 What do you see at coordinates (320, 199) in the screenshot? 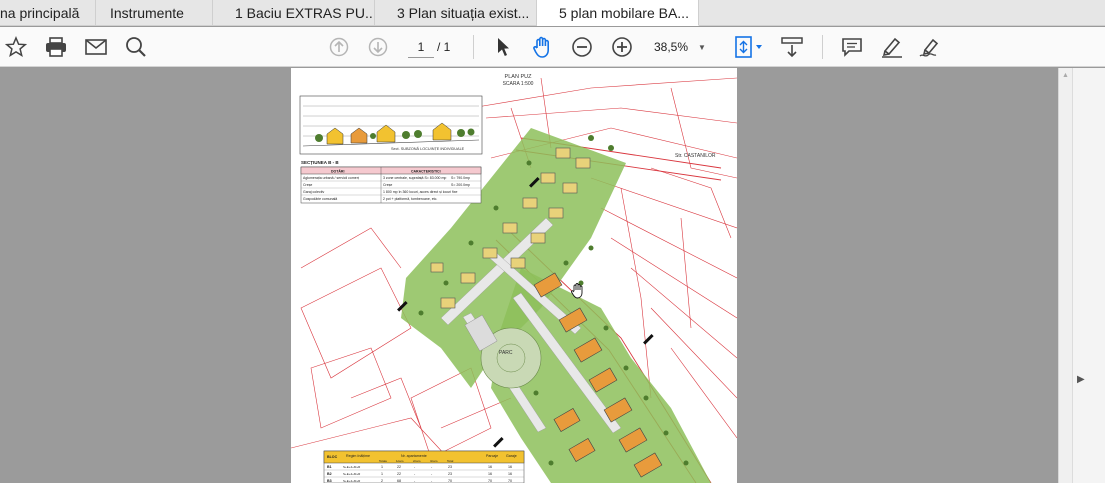
I see `dotari-cell: Gospodărie comunală` at bounding box center [320, 199].